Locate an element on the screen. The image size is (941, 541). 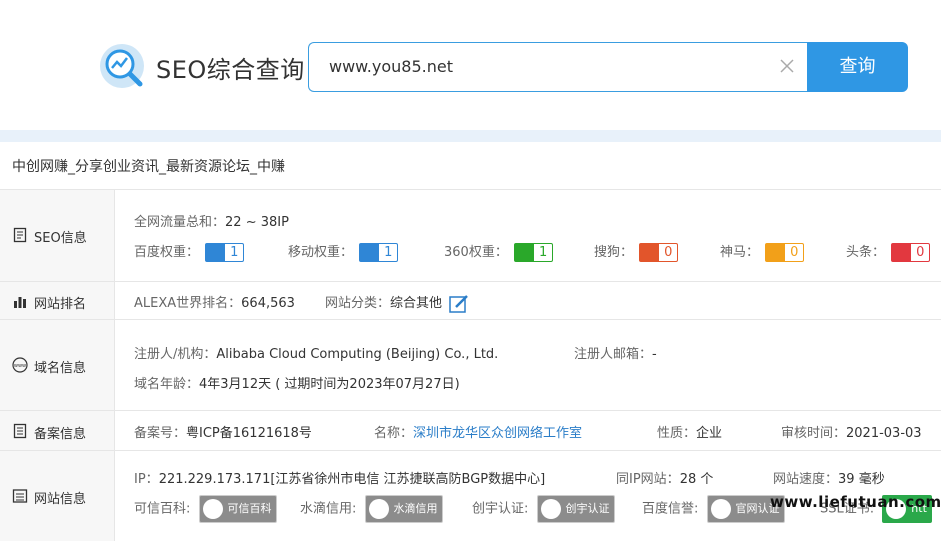
kexin-cert: 可信百科 is located at coordinates (205, 509).